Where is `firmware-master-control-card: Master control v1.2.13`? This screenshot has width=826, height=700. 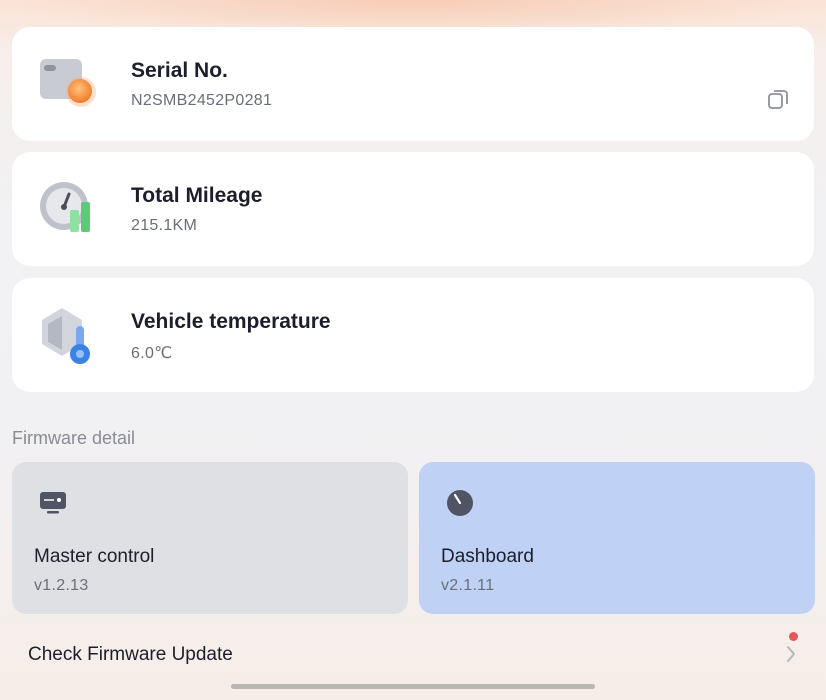
firmware-master-control-card: Master control v1.2.13 is located at coordinates (210, 538).